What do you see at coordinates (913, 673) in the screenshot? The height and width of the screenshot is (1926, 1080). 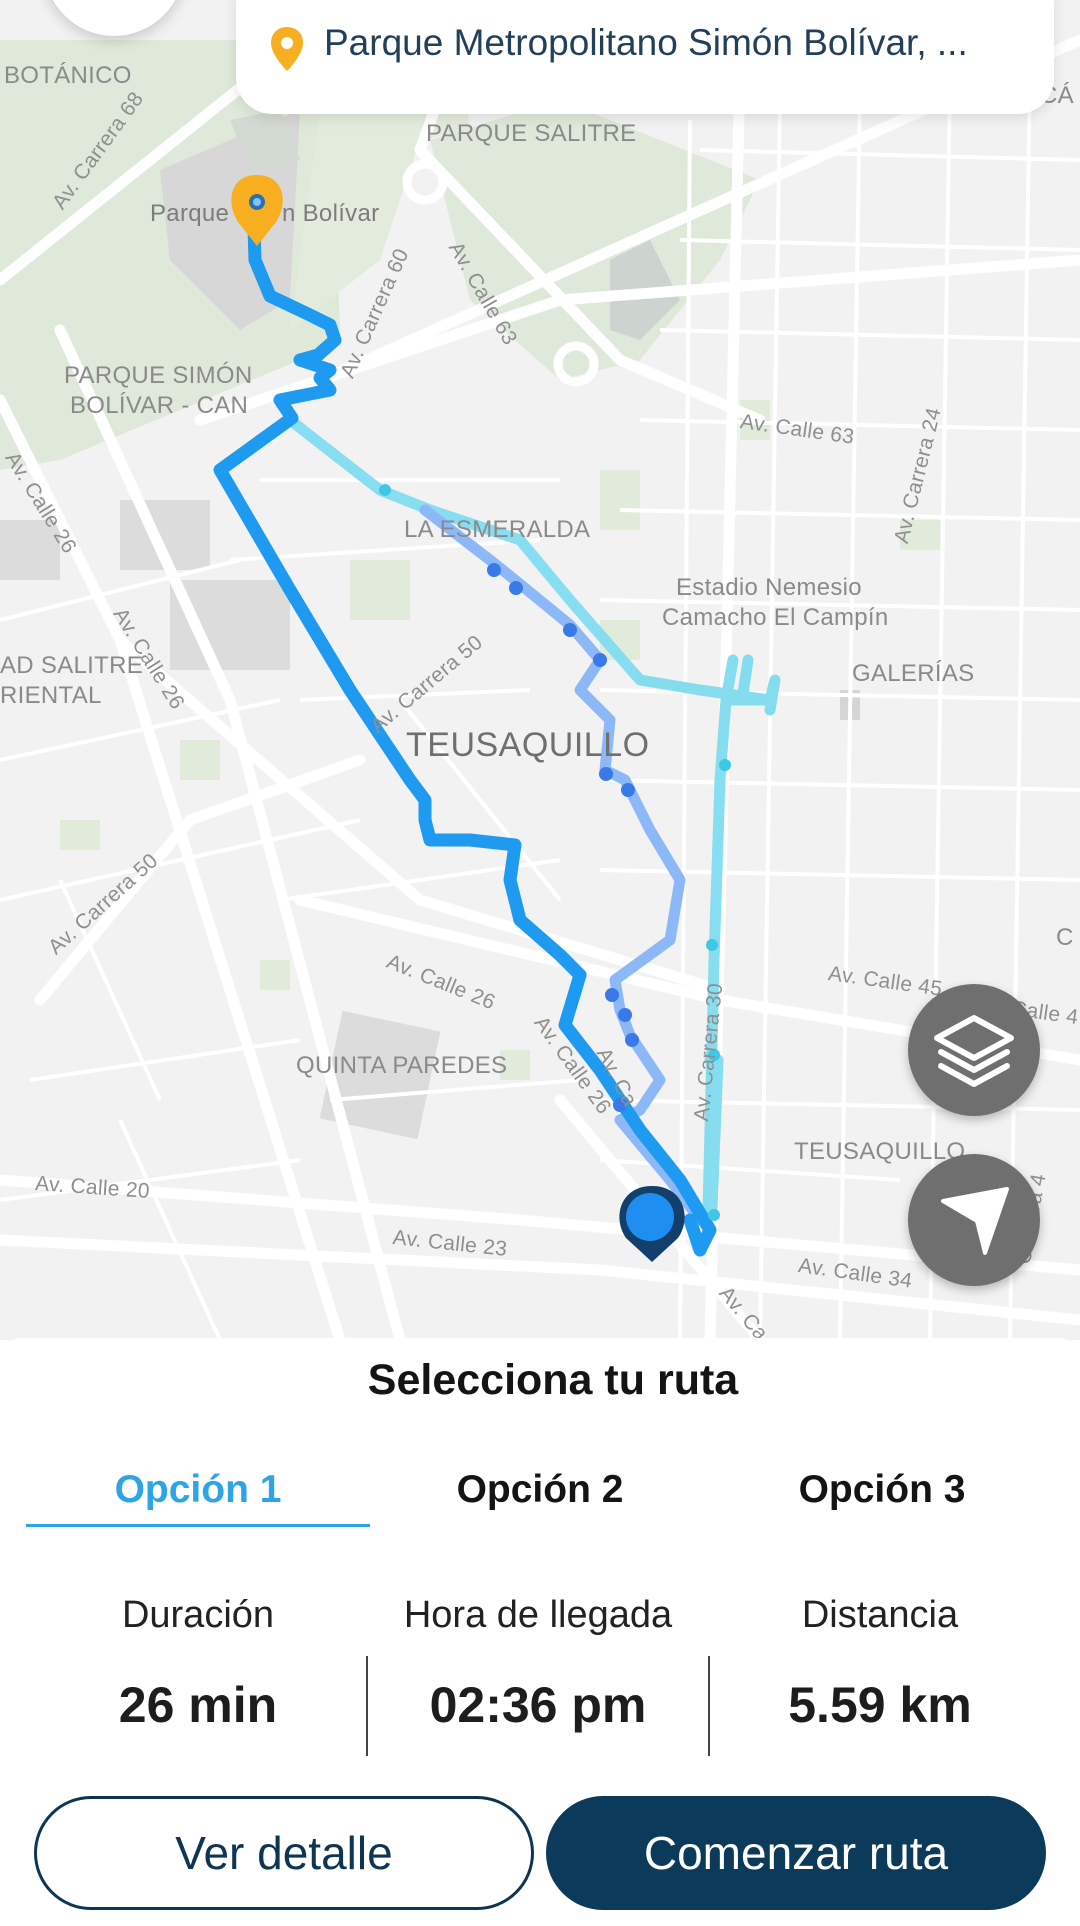 I see `map-label: GALERÍAS` at bounding box center [913, 673].